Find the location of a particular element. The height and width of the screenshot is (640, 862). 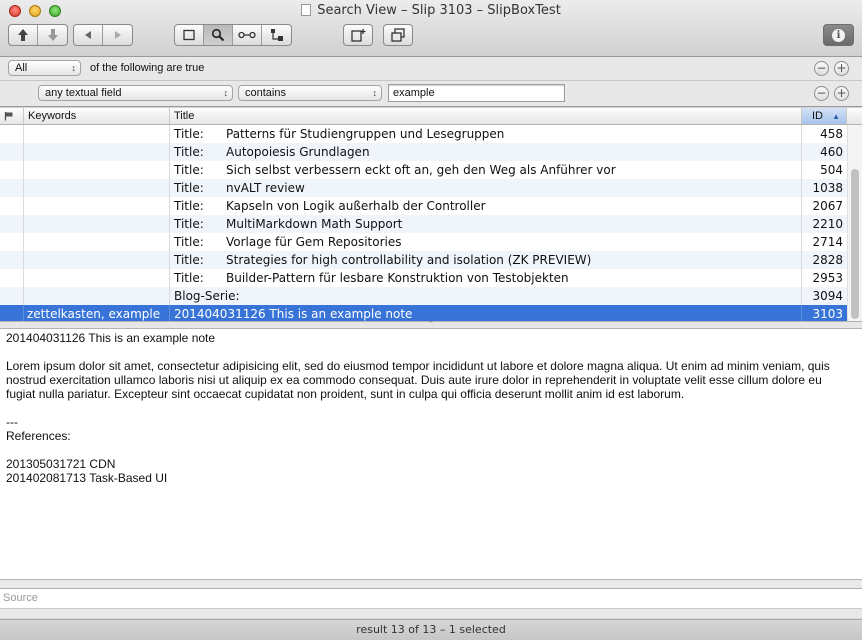

row-id-cell: 1038 is located at coordinates (827, 188).